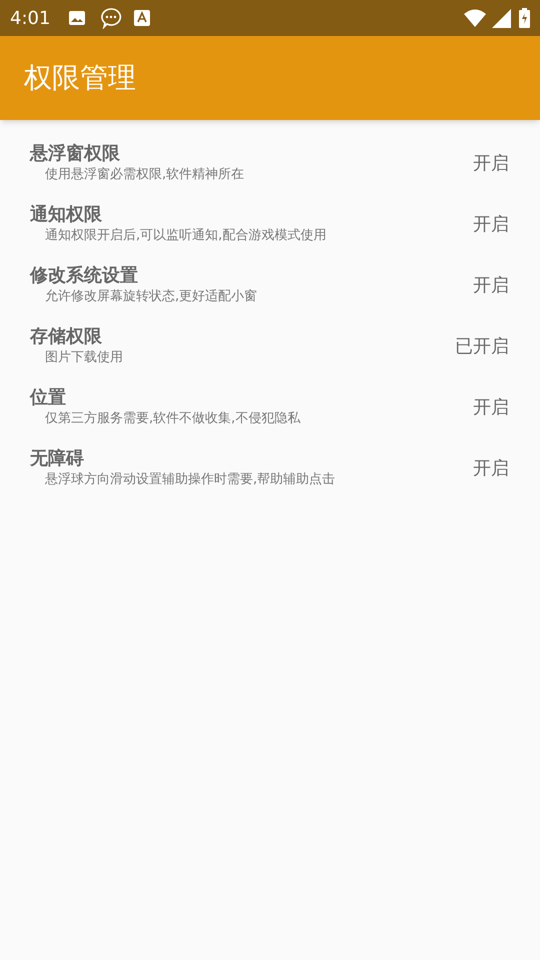 This screenshot has width=540, height=960. I want to click on permission-title: 无障碍, so click(57, 458).